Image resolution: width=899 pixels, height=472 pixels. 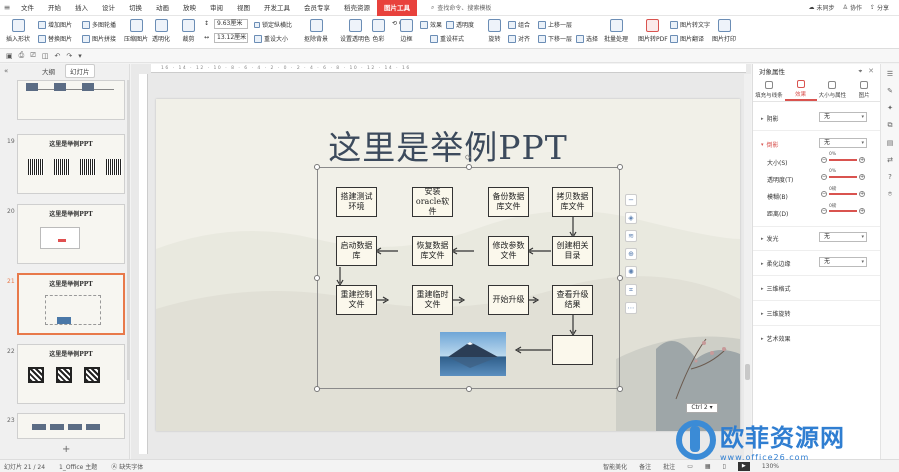 What do you see at coordinates (27, 8) in the screenshot?
I see `menu-file: 文件` at bounding box center [27, 8].